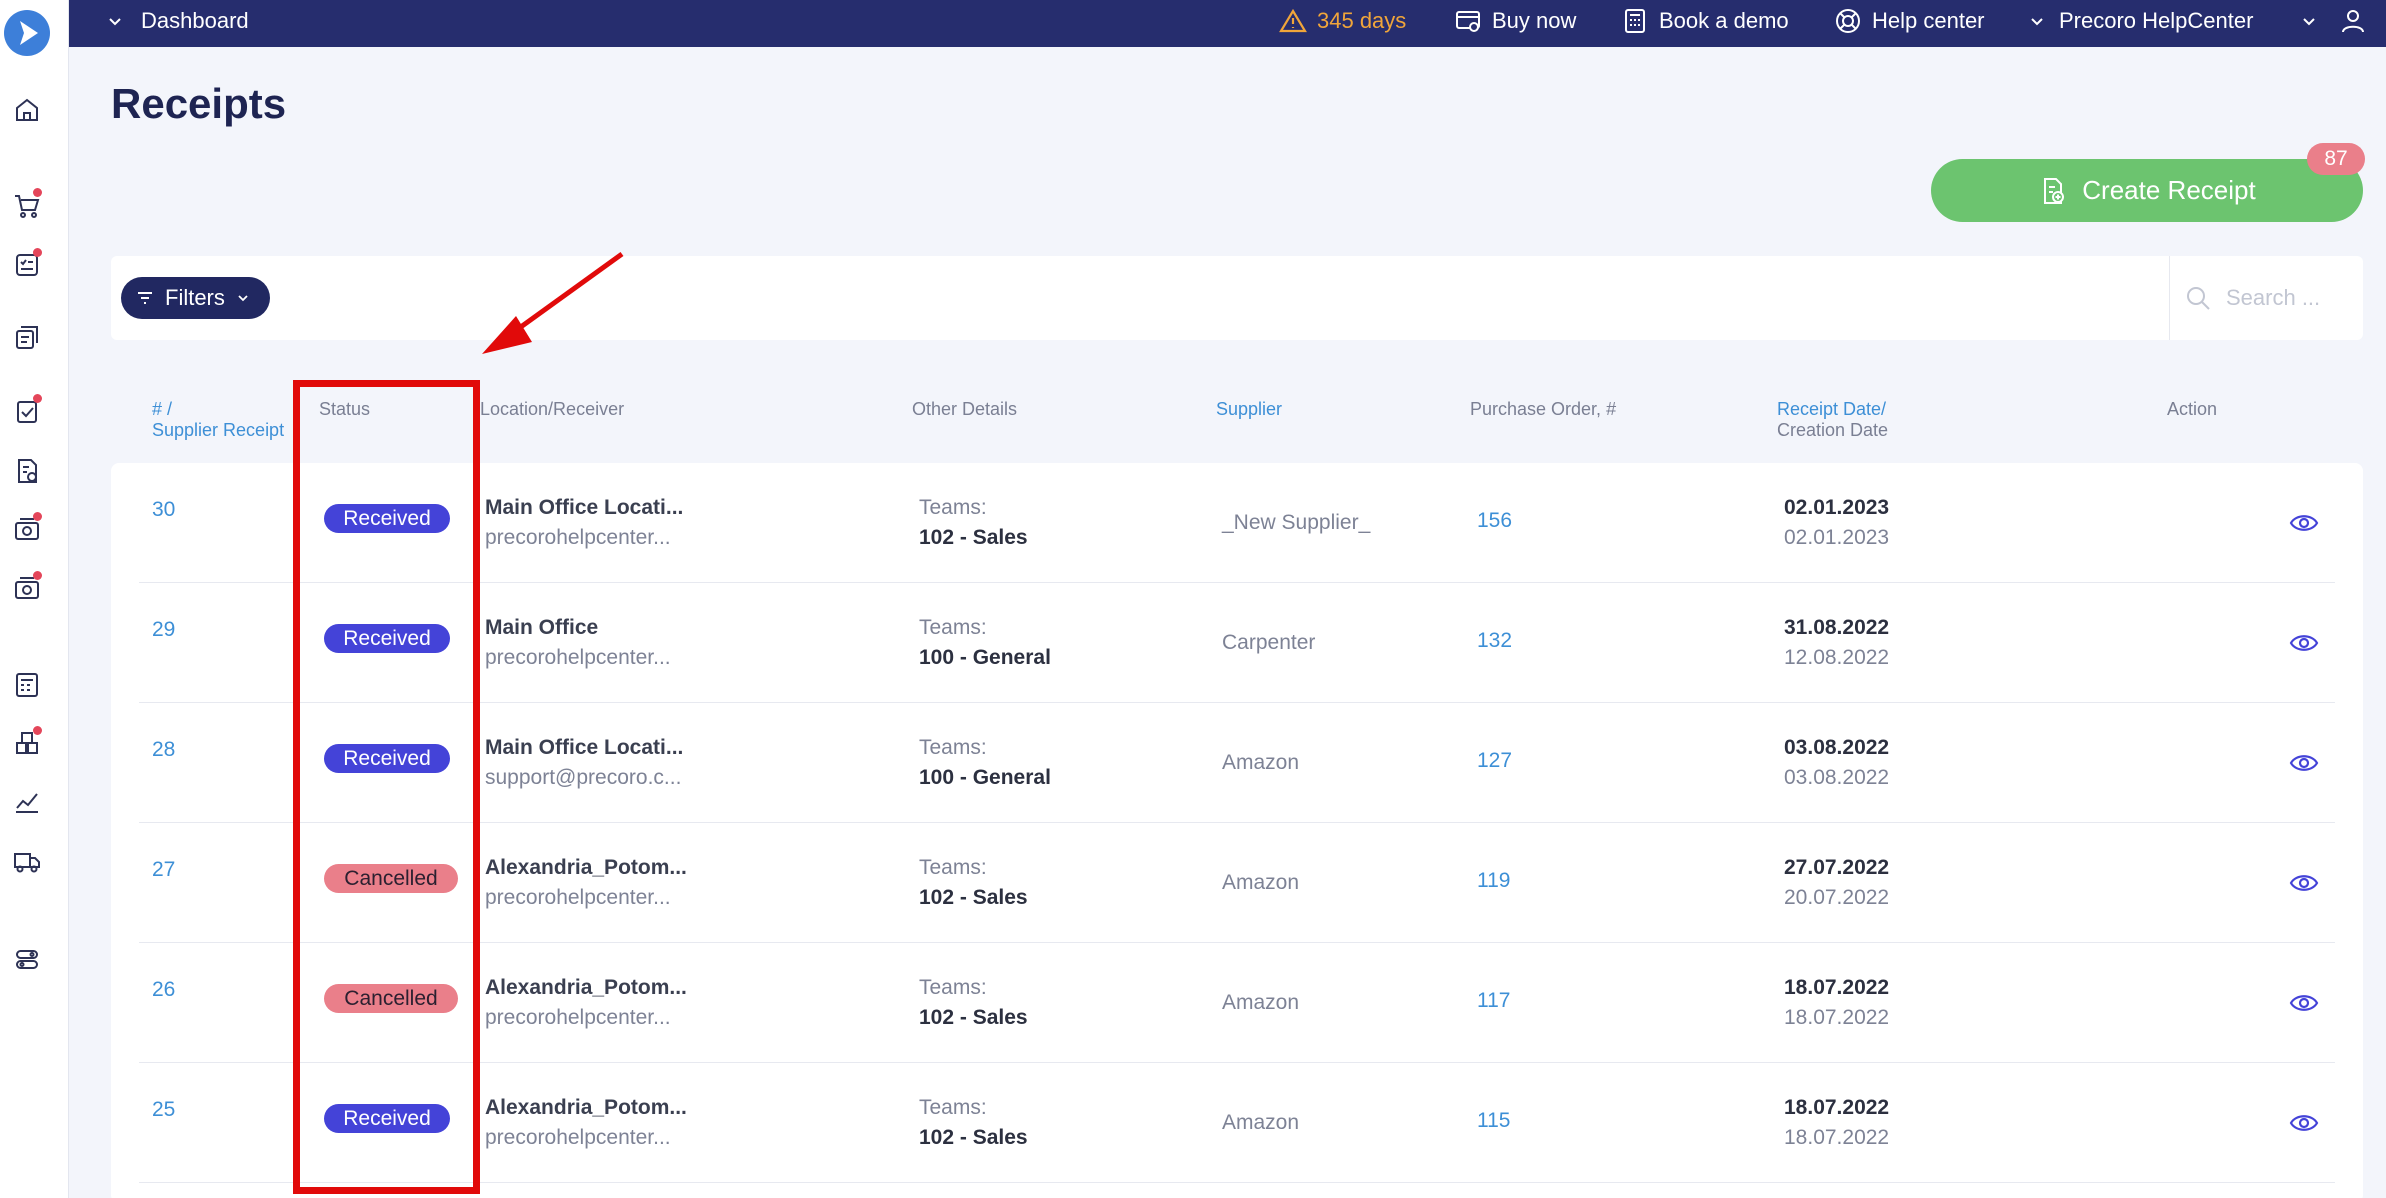  Describe the element at coordinates (27, 264) in the screenshot. I see `checklist-icon` at that location.